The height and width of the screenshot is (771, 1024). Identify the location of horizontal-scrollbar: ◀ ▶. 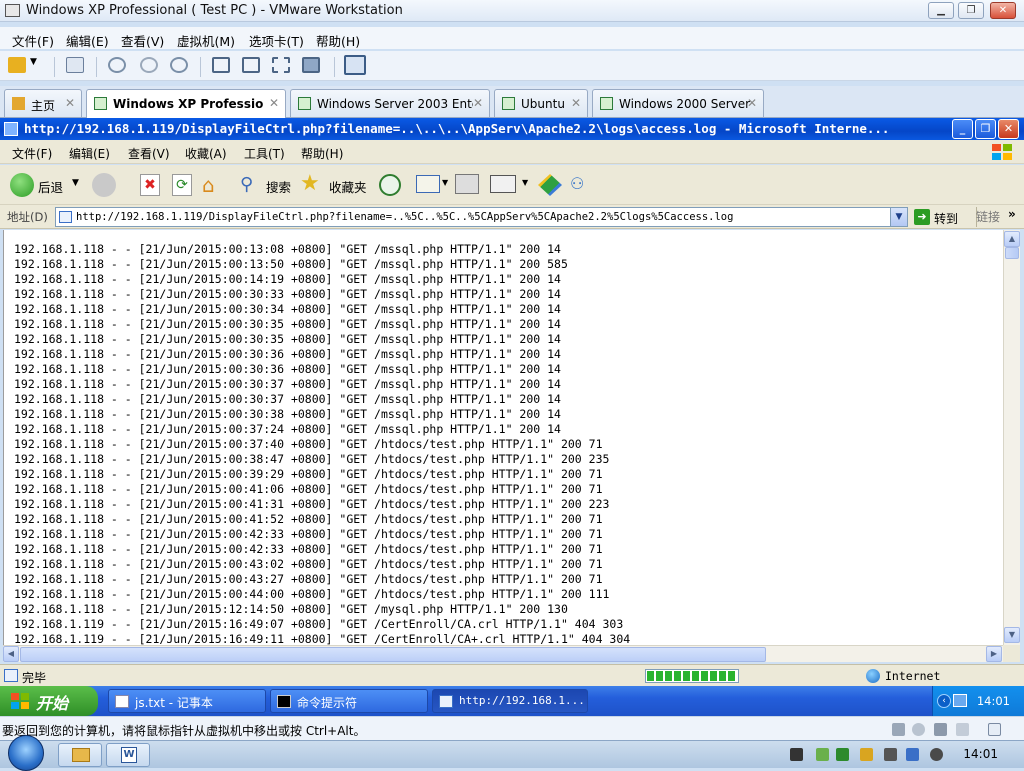
(503, 653).